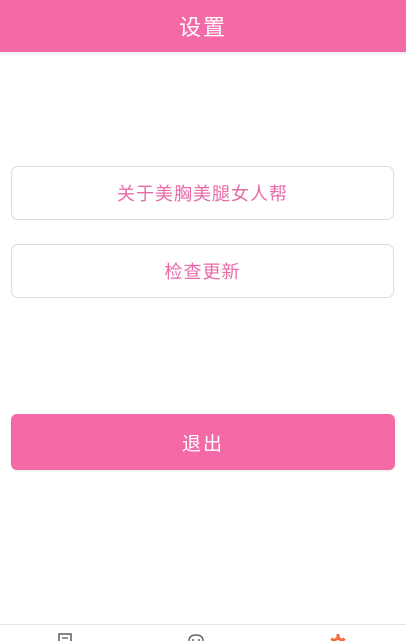  I want to click on title-bar: 设置, so click(203, 26).